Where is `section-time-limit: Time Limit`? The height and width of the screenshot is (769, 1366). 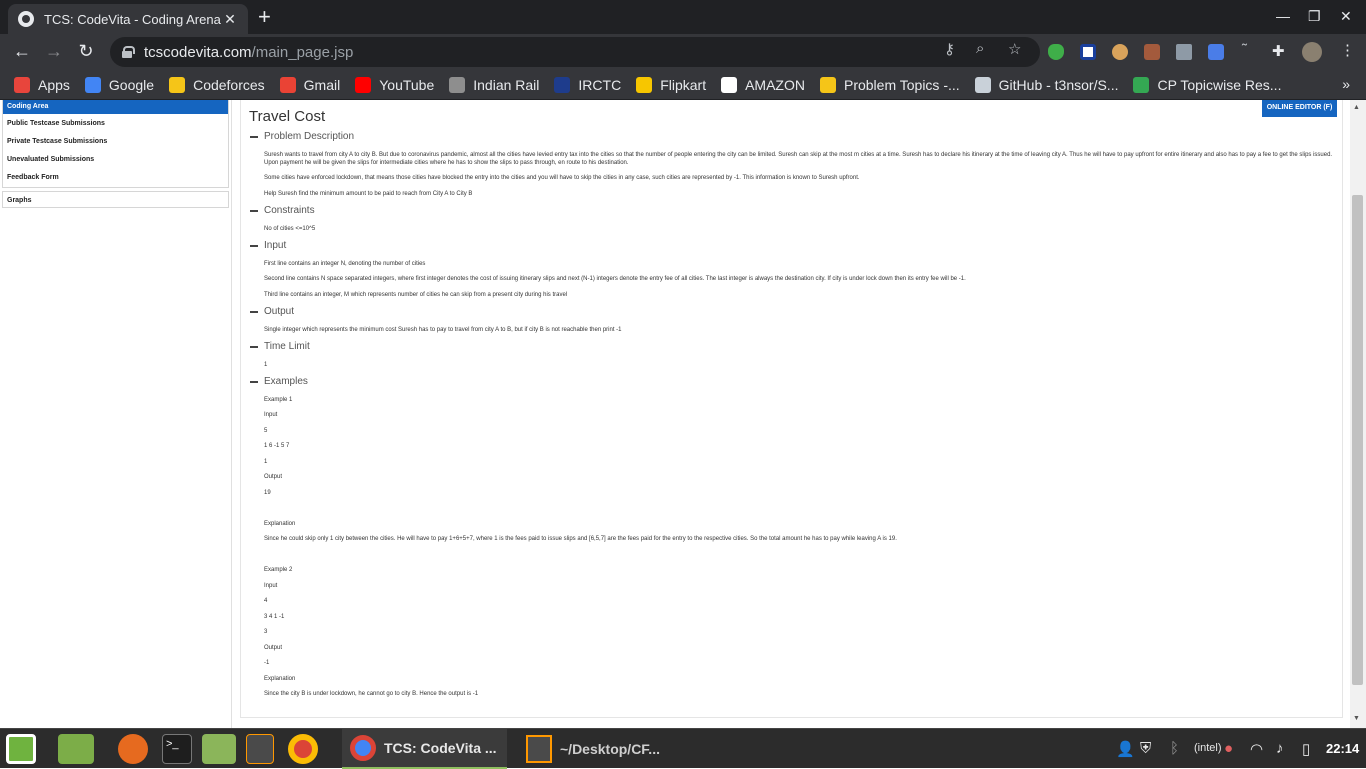 section-time-limit: Time Limit is located at coordinates (280, 346).